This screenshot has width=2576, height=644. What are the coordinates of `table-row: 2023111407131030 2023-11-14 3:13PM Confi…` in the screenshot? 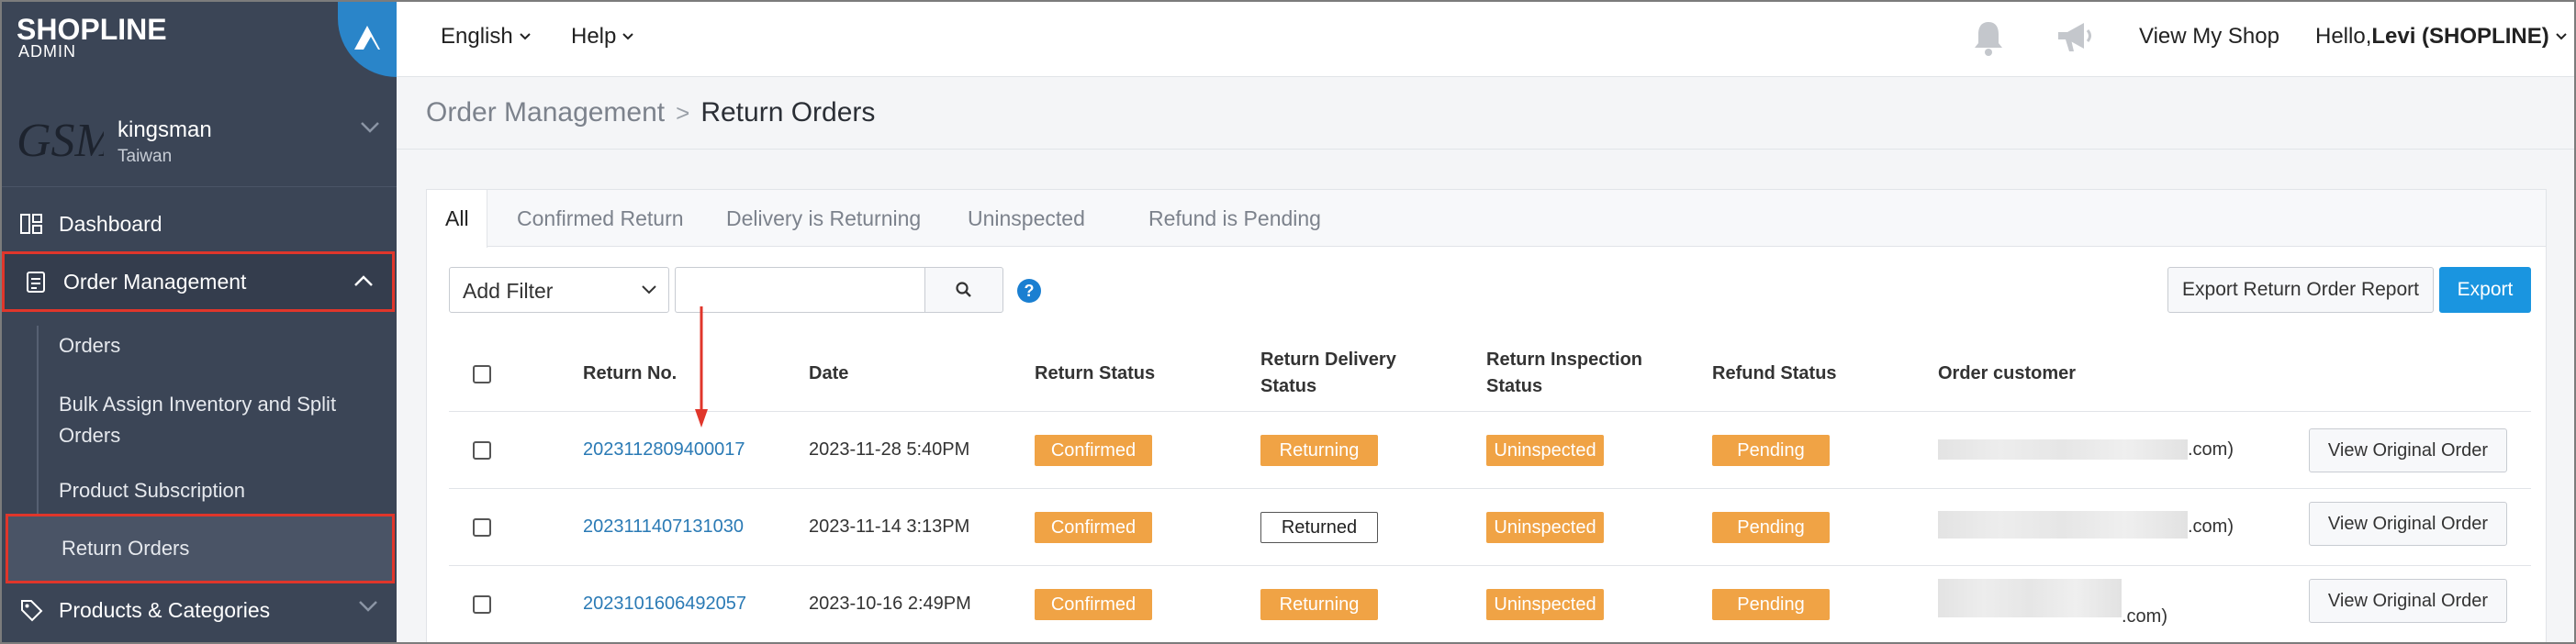 It's located at (1490, 527).